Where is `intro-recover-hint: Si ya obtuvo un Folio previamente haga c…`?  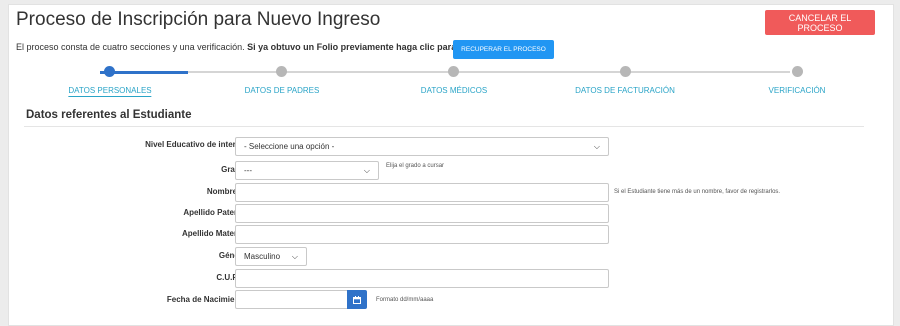
intro-recover-hint: Si ya obtuvo un Folio previamente haga c… is located at coordinates (352, 47).